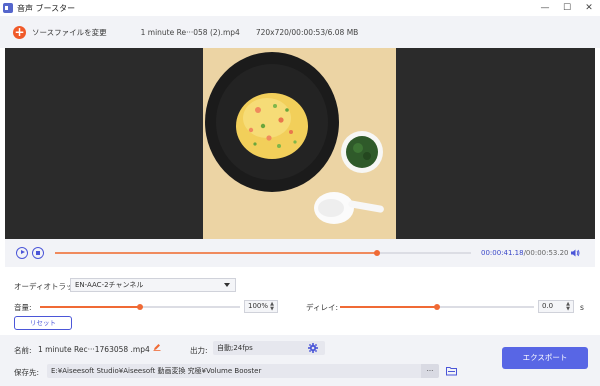  Describe the element at coordinates (38, 253) in the screenshot. I see `stop-icon` at that location.